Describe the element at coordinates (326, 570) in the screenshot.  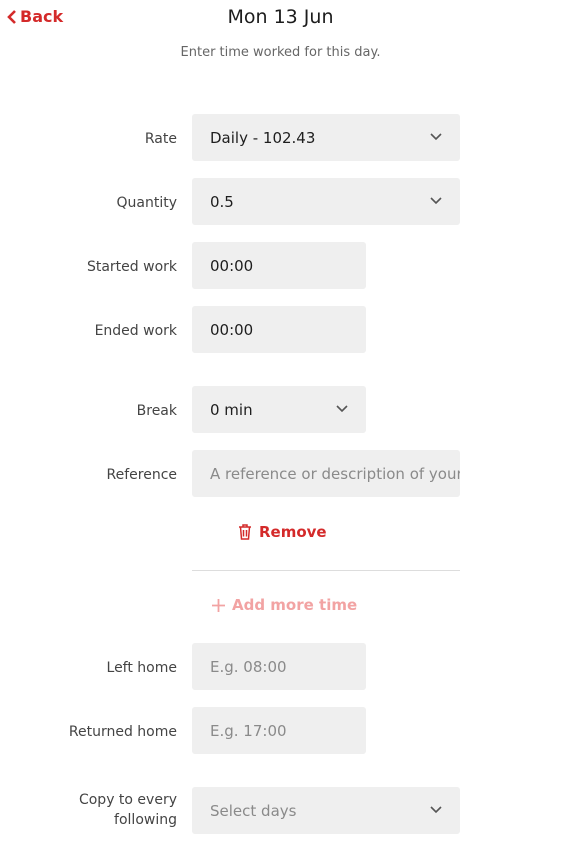
I see `divider` at that location.